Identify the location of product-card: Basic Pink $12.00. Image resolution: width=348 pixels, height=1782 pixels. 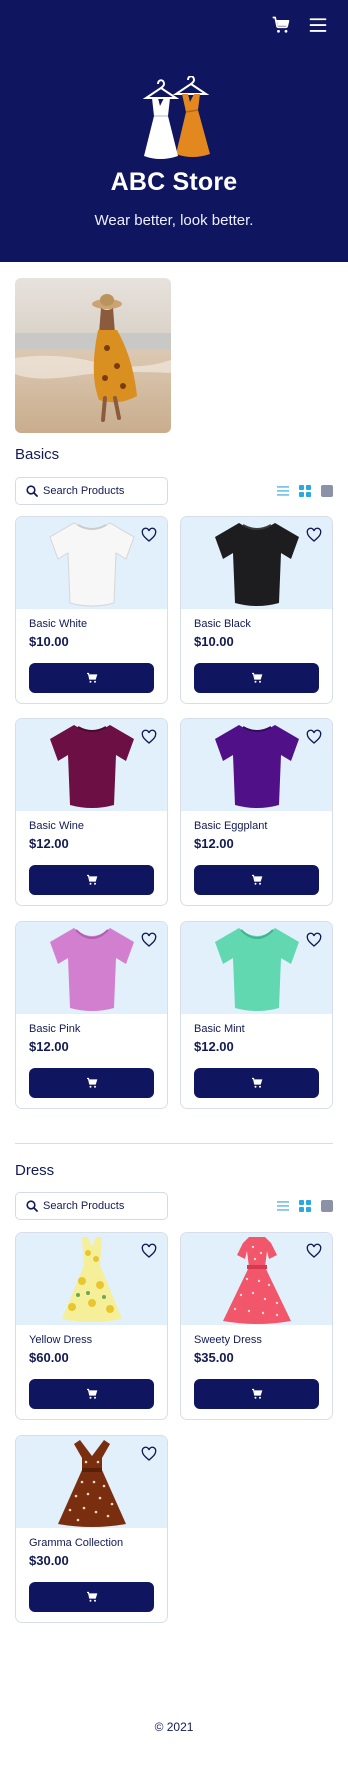
(91, 1015).